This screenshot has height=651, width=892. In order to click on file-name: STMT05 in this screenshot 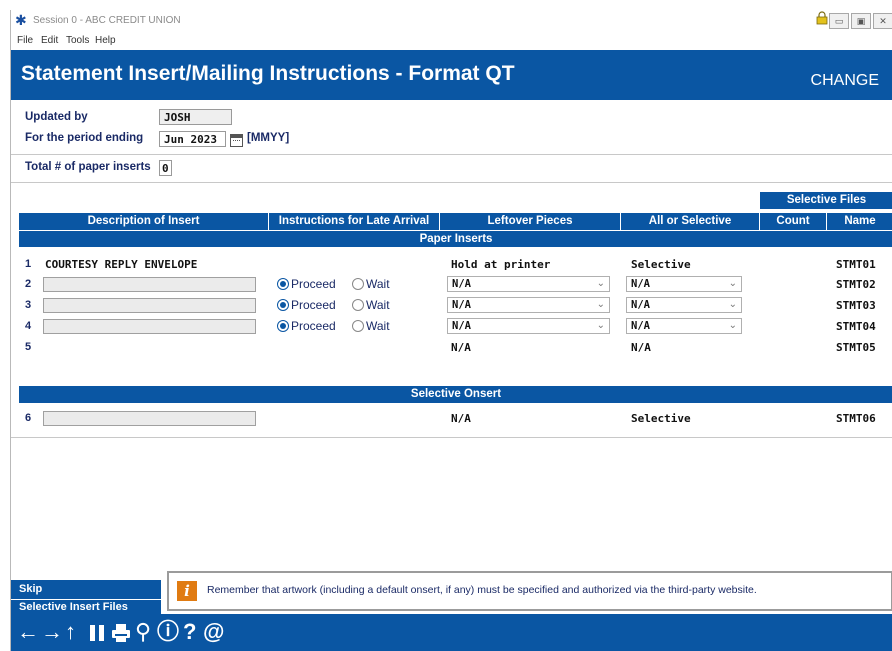, I will do `click(856, 347)`.